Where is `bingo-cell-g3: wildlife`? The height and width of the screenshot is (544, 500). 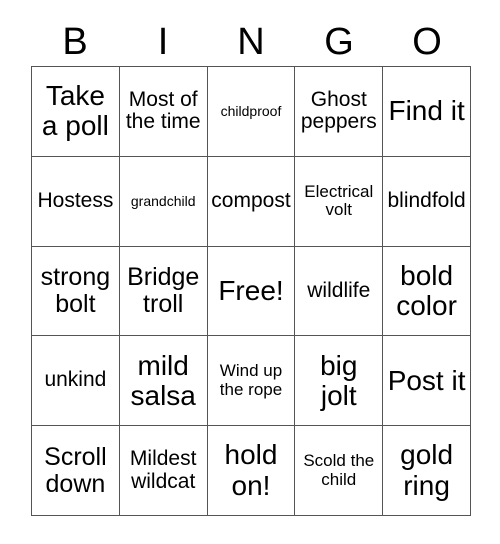
bingo-cell-g3: wildlife is located at coordinates (339, 291).